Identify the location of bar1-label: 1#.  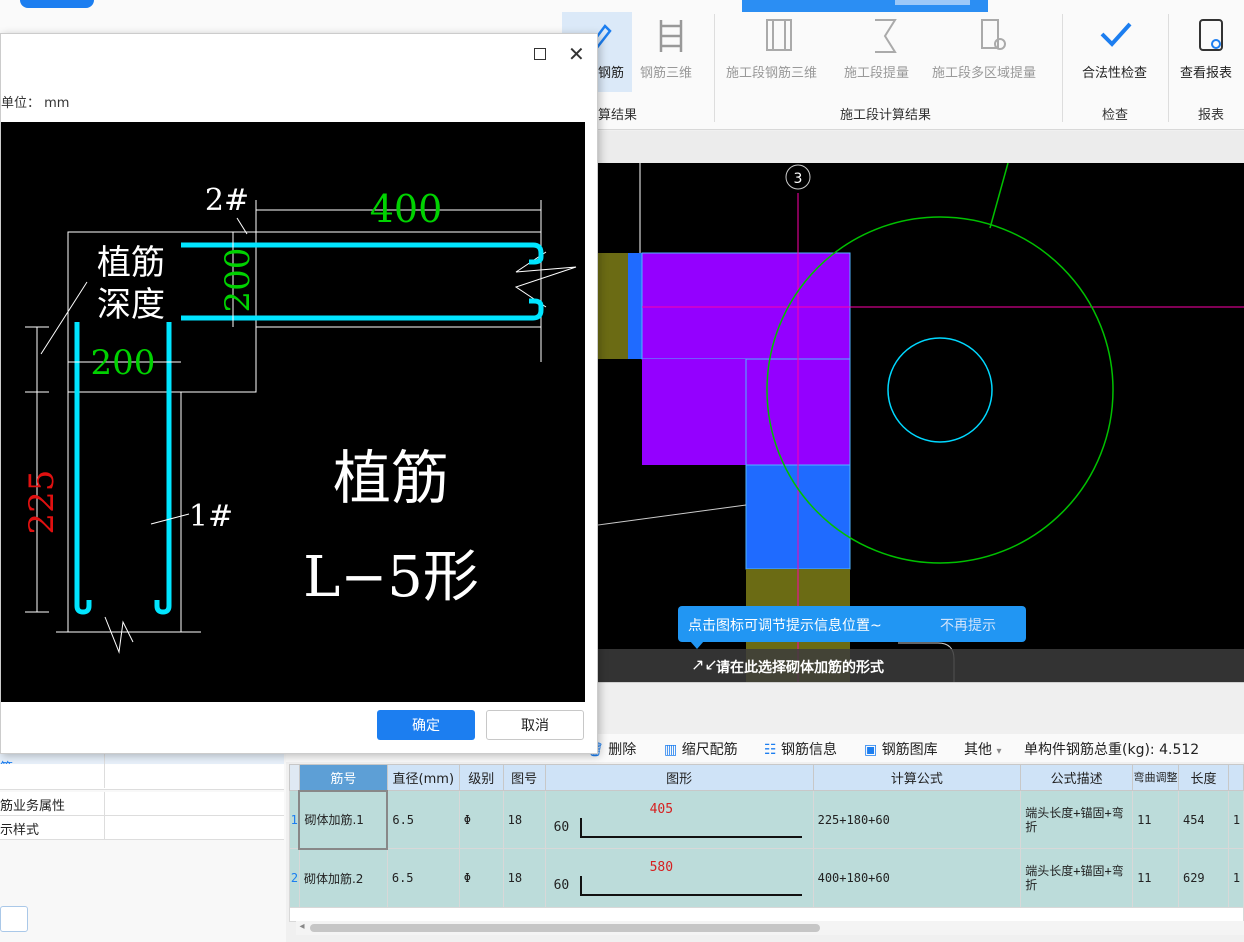
(211, 516).